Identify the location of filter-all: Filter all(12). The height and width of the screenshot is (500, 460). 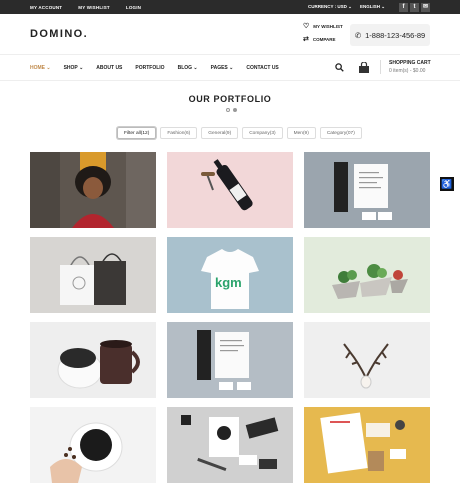
(137, 133).